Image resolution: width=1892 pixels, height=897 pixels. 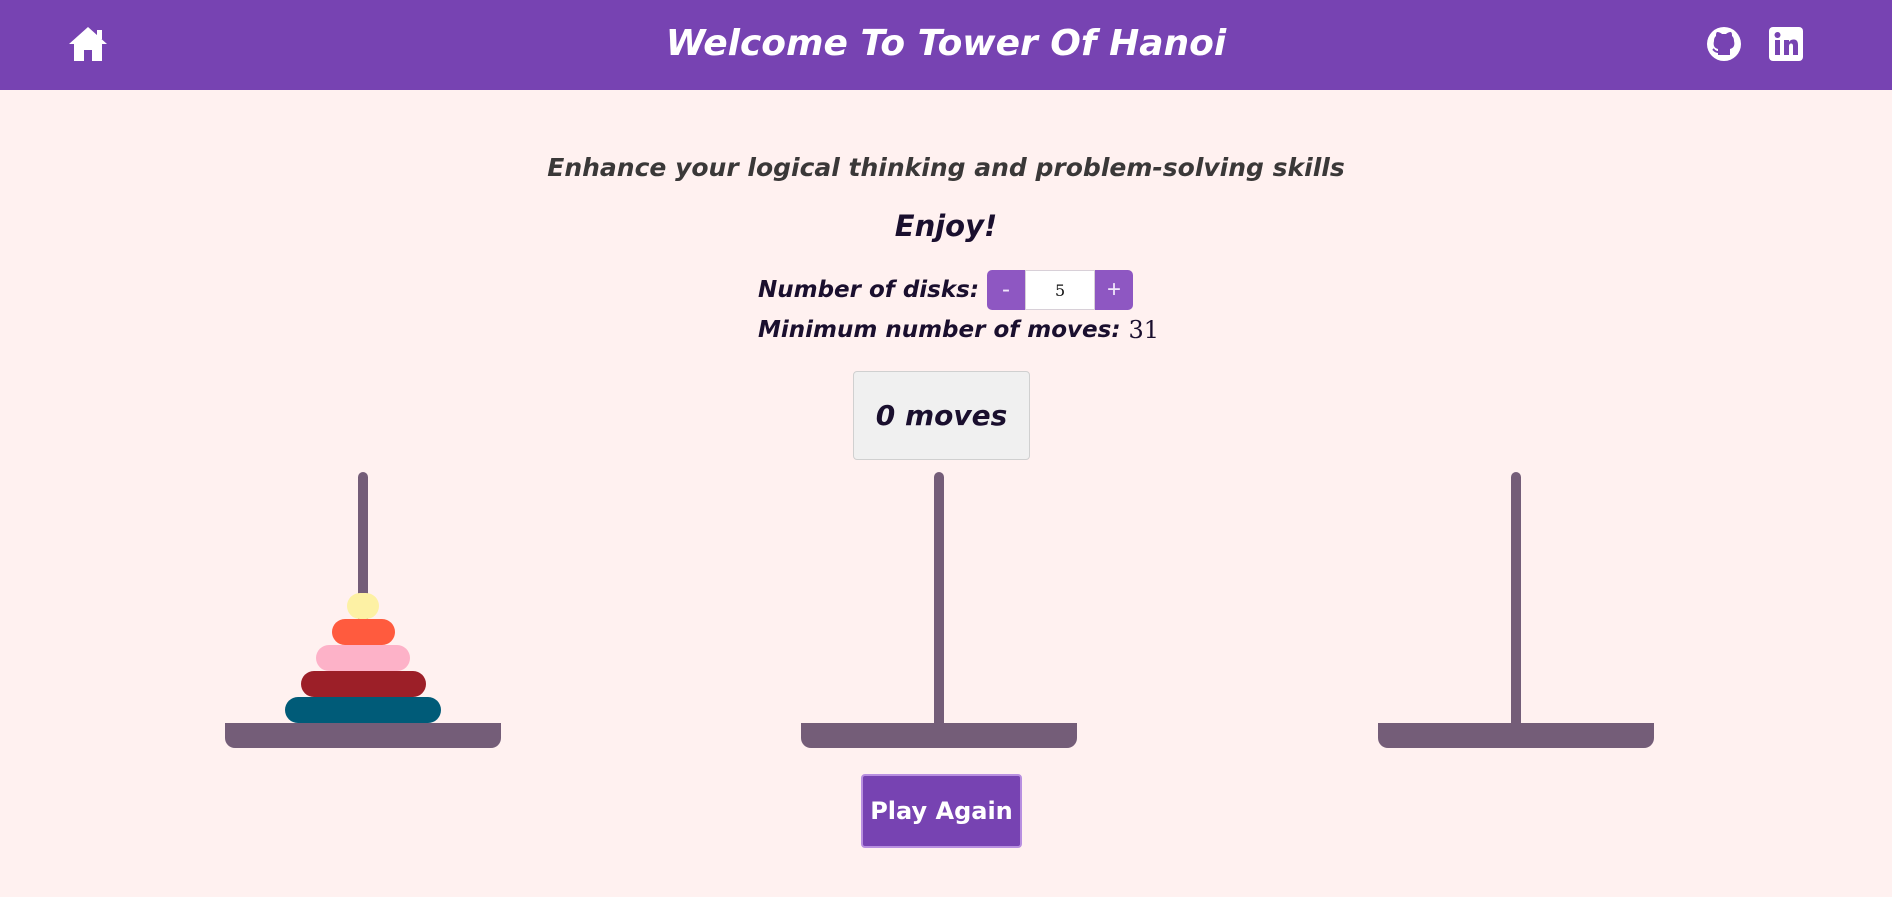 I want to click on top-bar: Welcome To Tower Of Hanoi, so click(x=946, y=45).